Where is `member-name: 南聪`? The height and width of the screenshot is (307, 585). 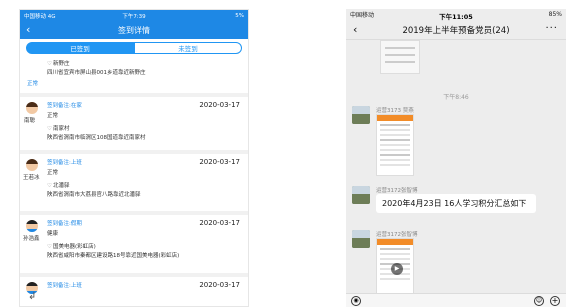
member-name: 南聪 is located at coordinates (30, 121).